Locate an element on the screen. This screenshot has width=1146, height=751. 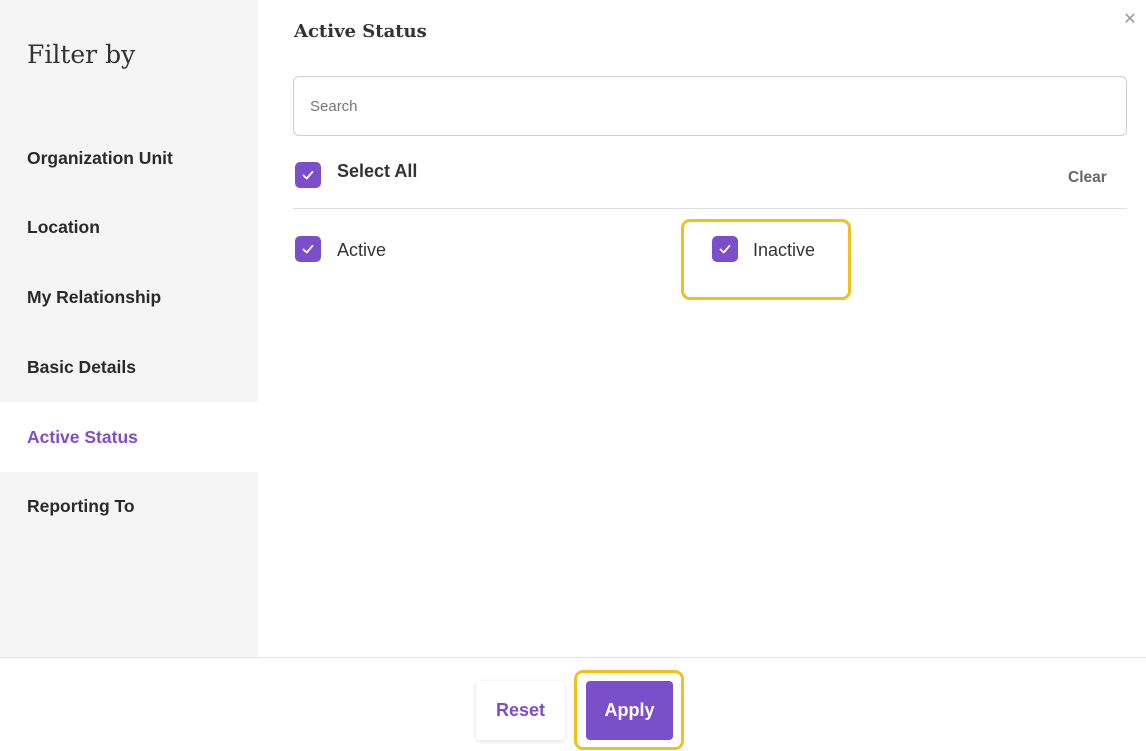
sidebar-item-basic-details: Basic Details is located at coordinates (129, 367).